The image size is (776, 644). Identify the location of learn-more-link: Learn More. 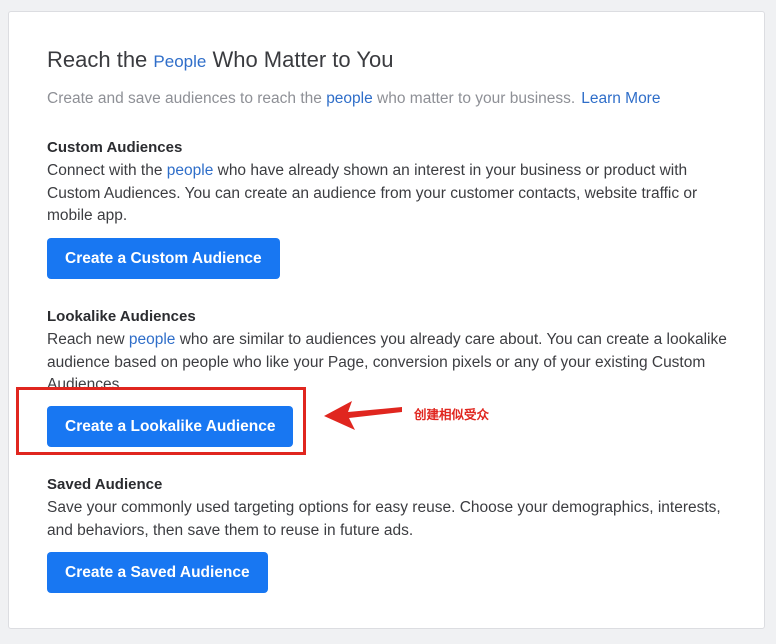
(620, 98).